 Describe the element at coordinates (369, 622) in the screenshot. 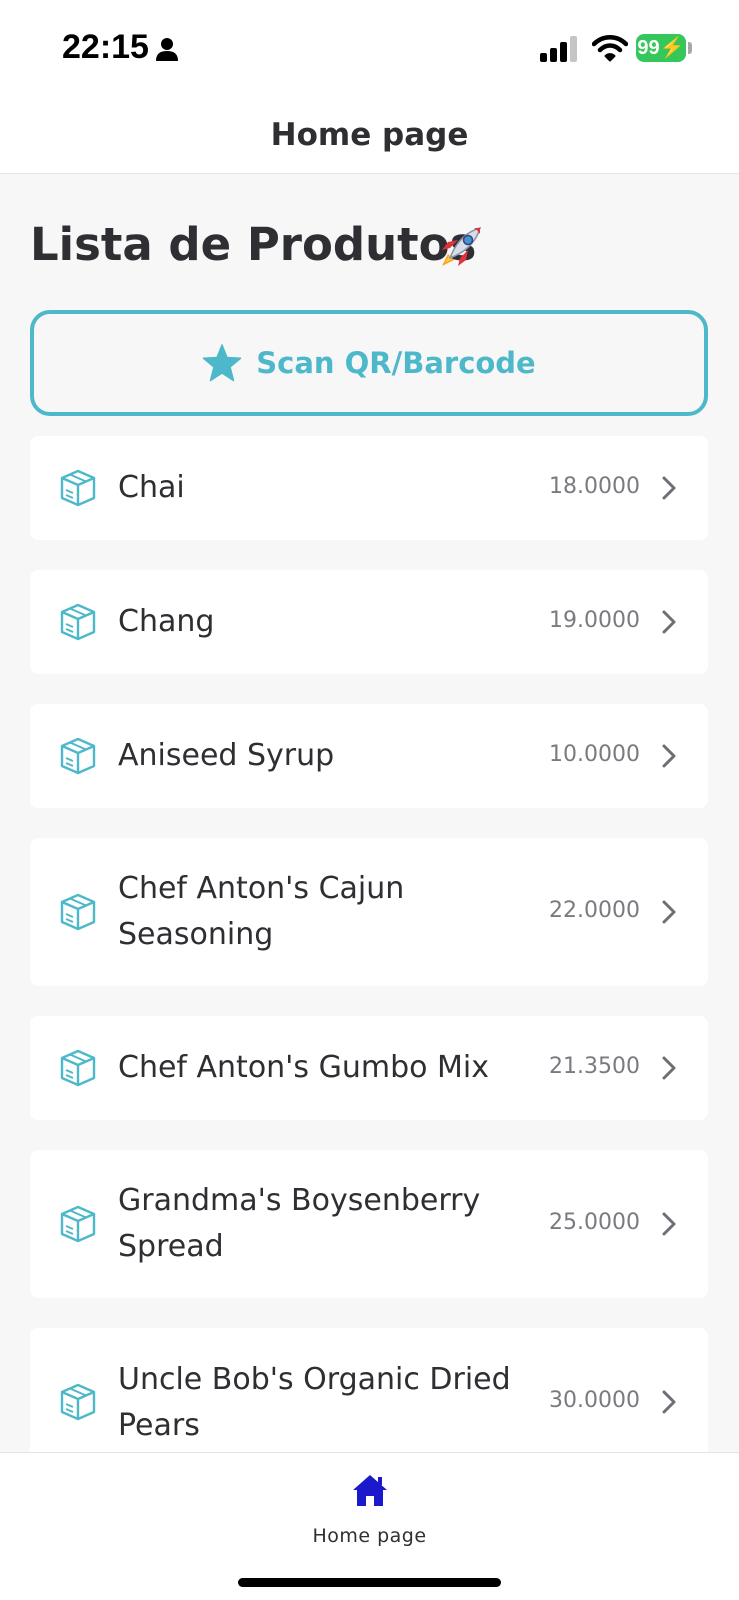

I see `product-row-chang: Chang 19.0000` at that location.